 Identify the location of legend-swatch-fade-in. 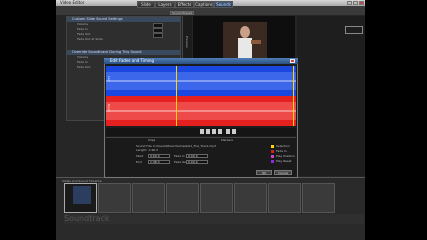
(272, 151).